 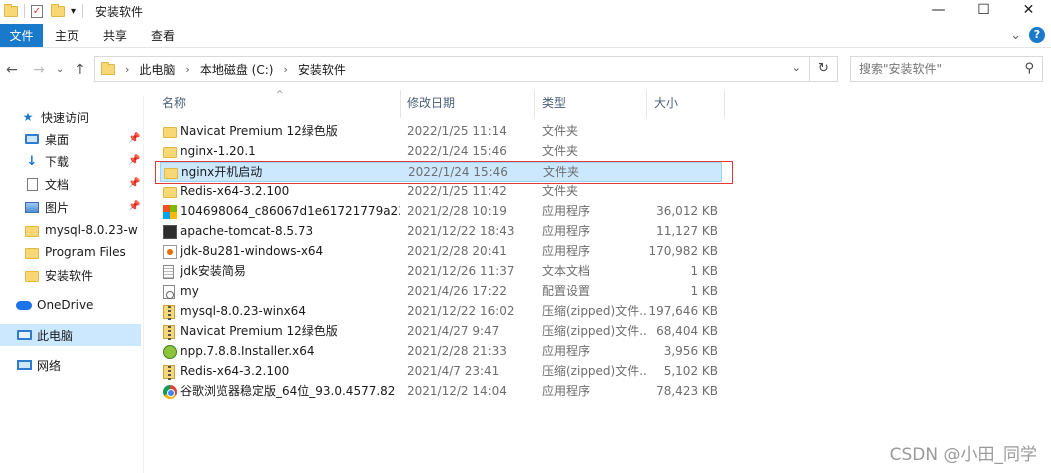 I want to click on sidebar-item-label: 快速访问, so click(x=65, y=117).